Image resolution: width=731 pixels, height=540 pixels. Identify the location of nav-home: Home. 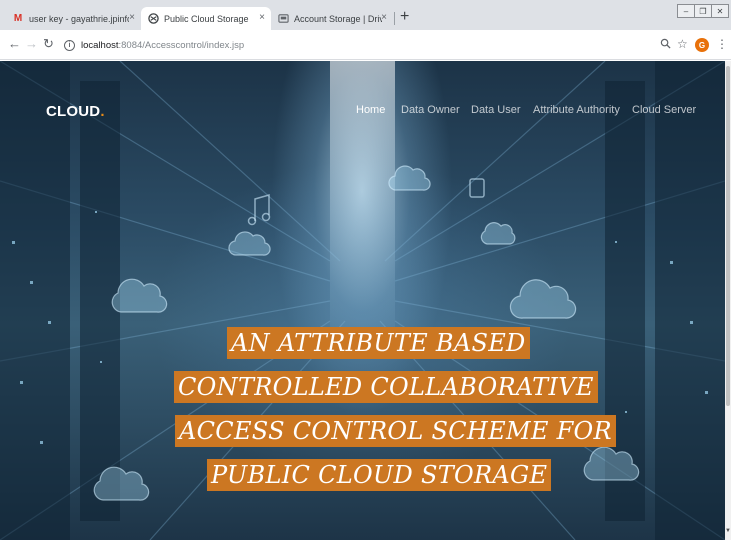
(370, 110).